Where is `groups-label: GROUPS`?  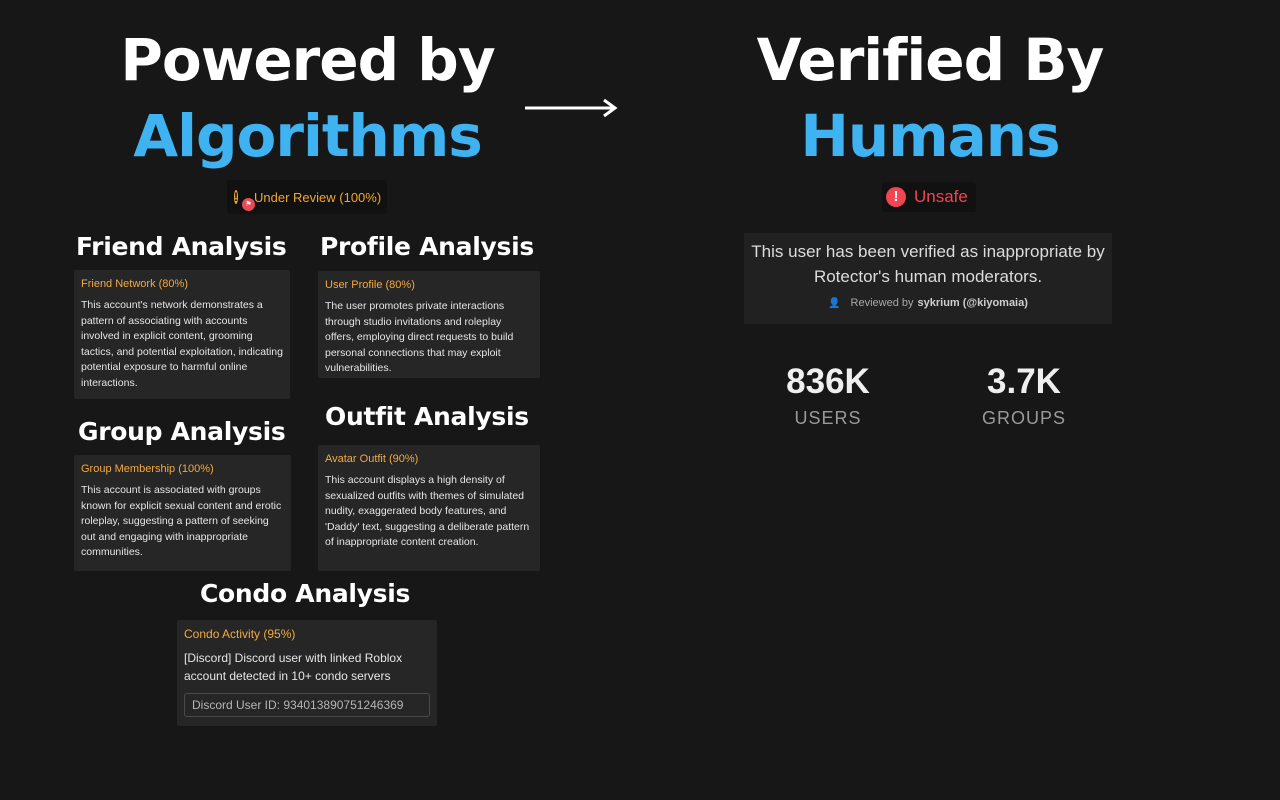 groups-label: GROUPS is located at coordinates (1023, 418).